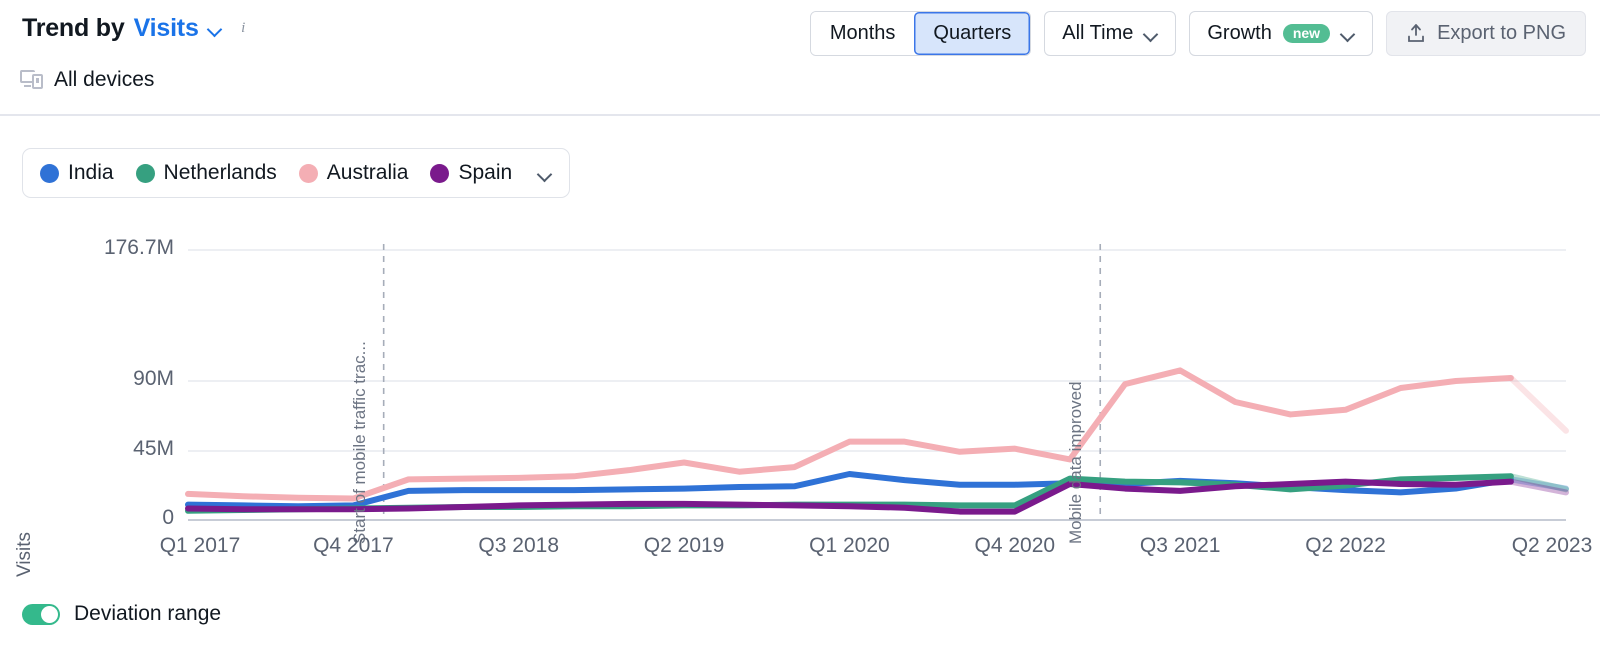  I want to click on legend-item-australia: Australia, so click(353, 173).